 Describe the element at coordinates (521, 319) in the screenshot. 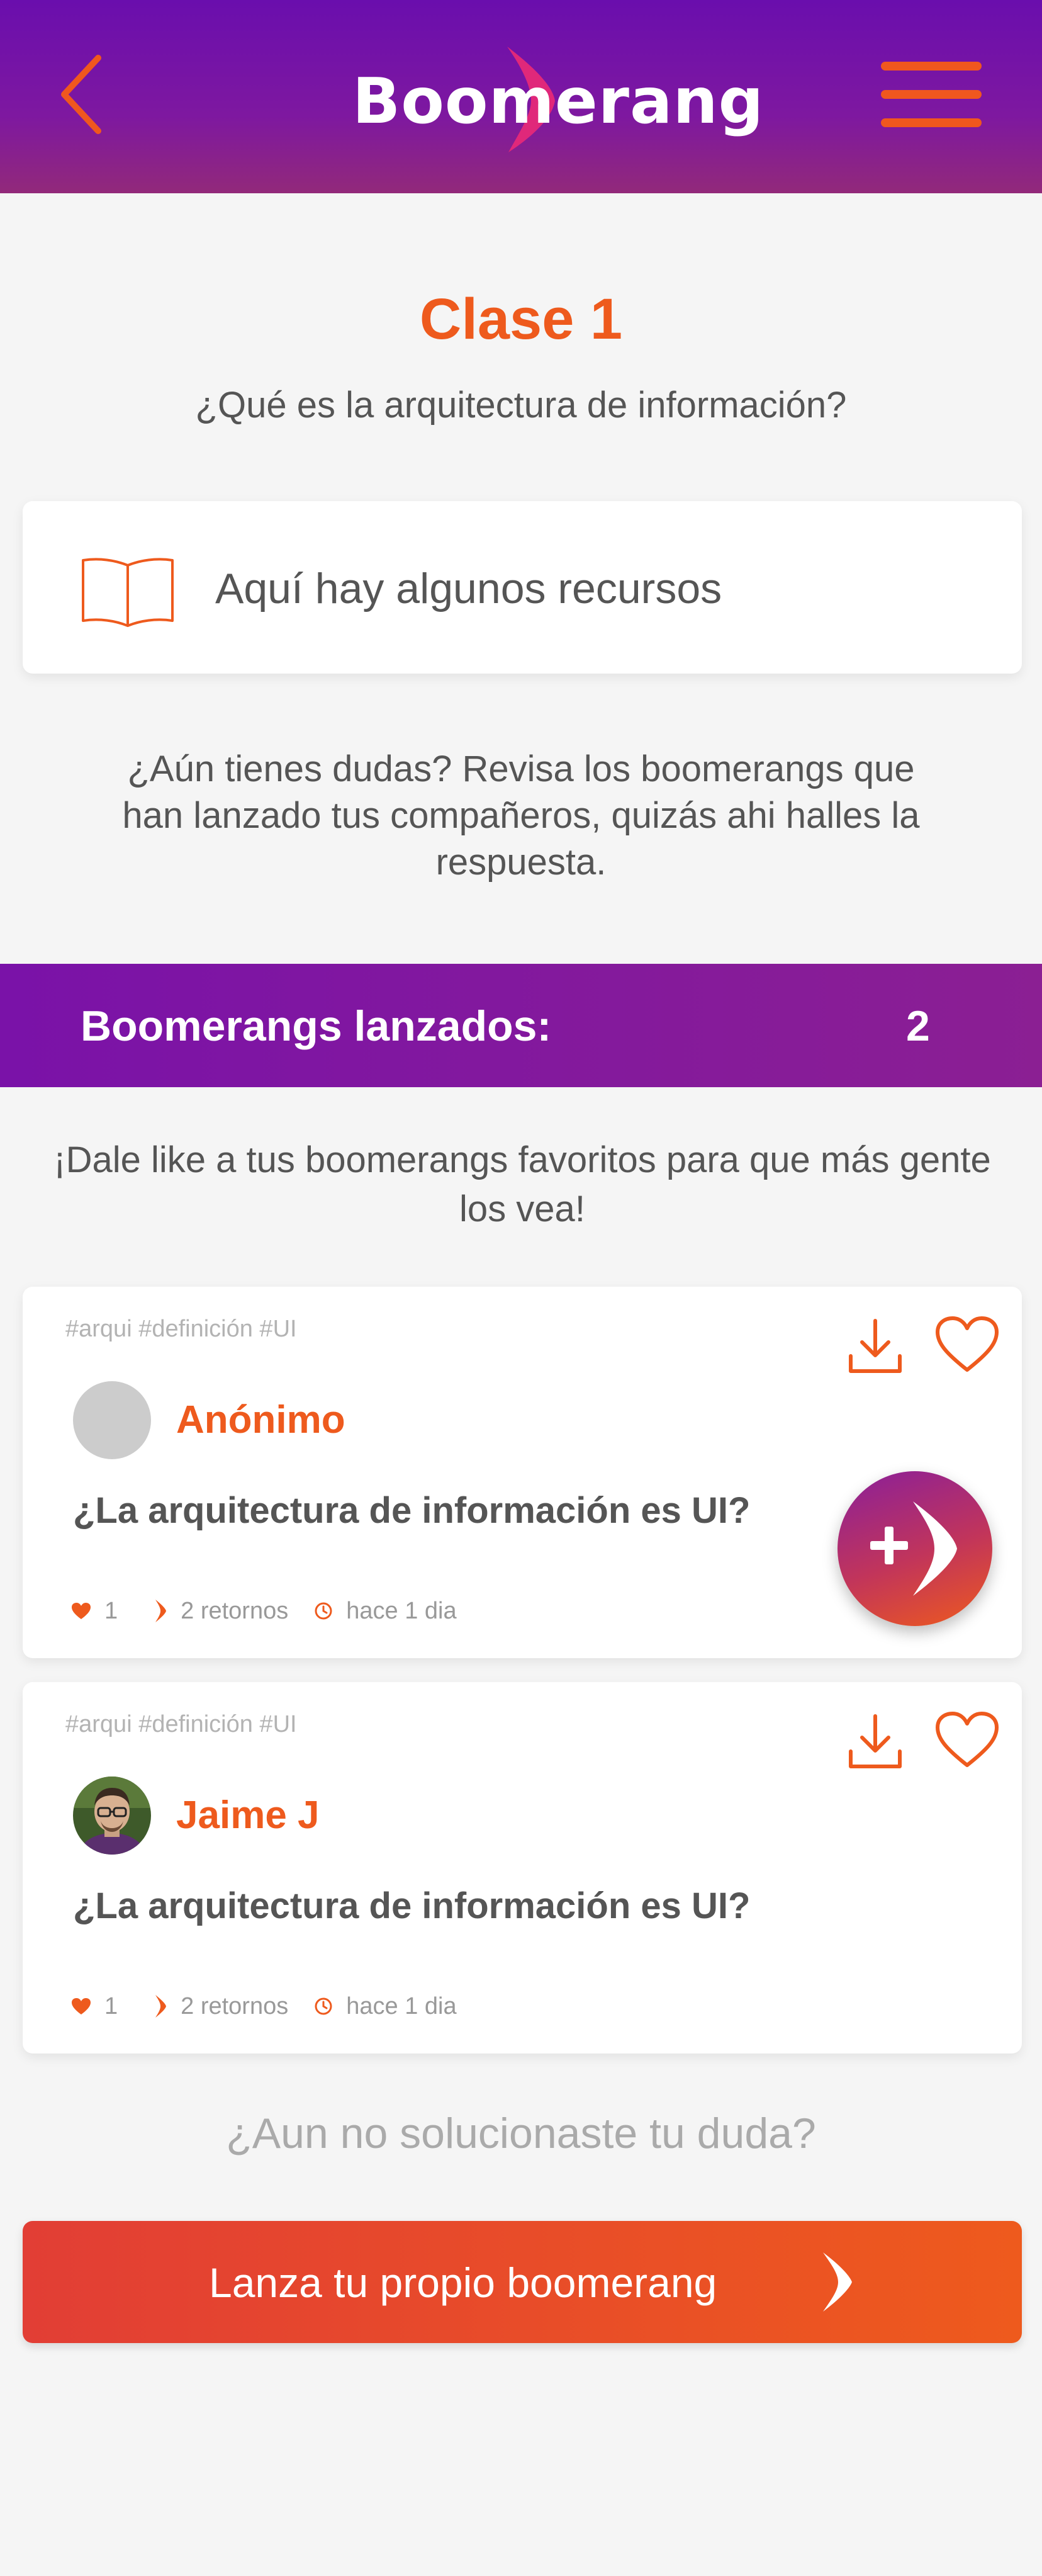

I see `class-title: Clase 1` at that location.